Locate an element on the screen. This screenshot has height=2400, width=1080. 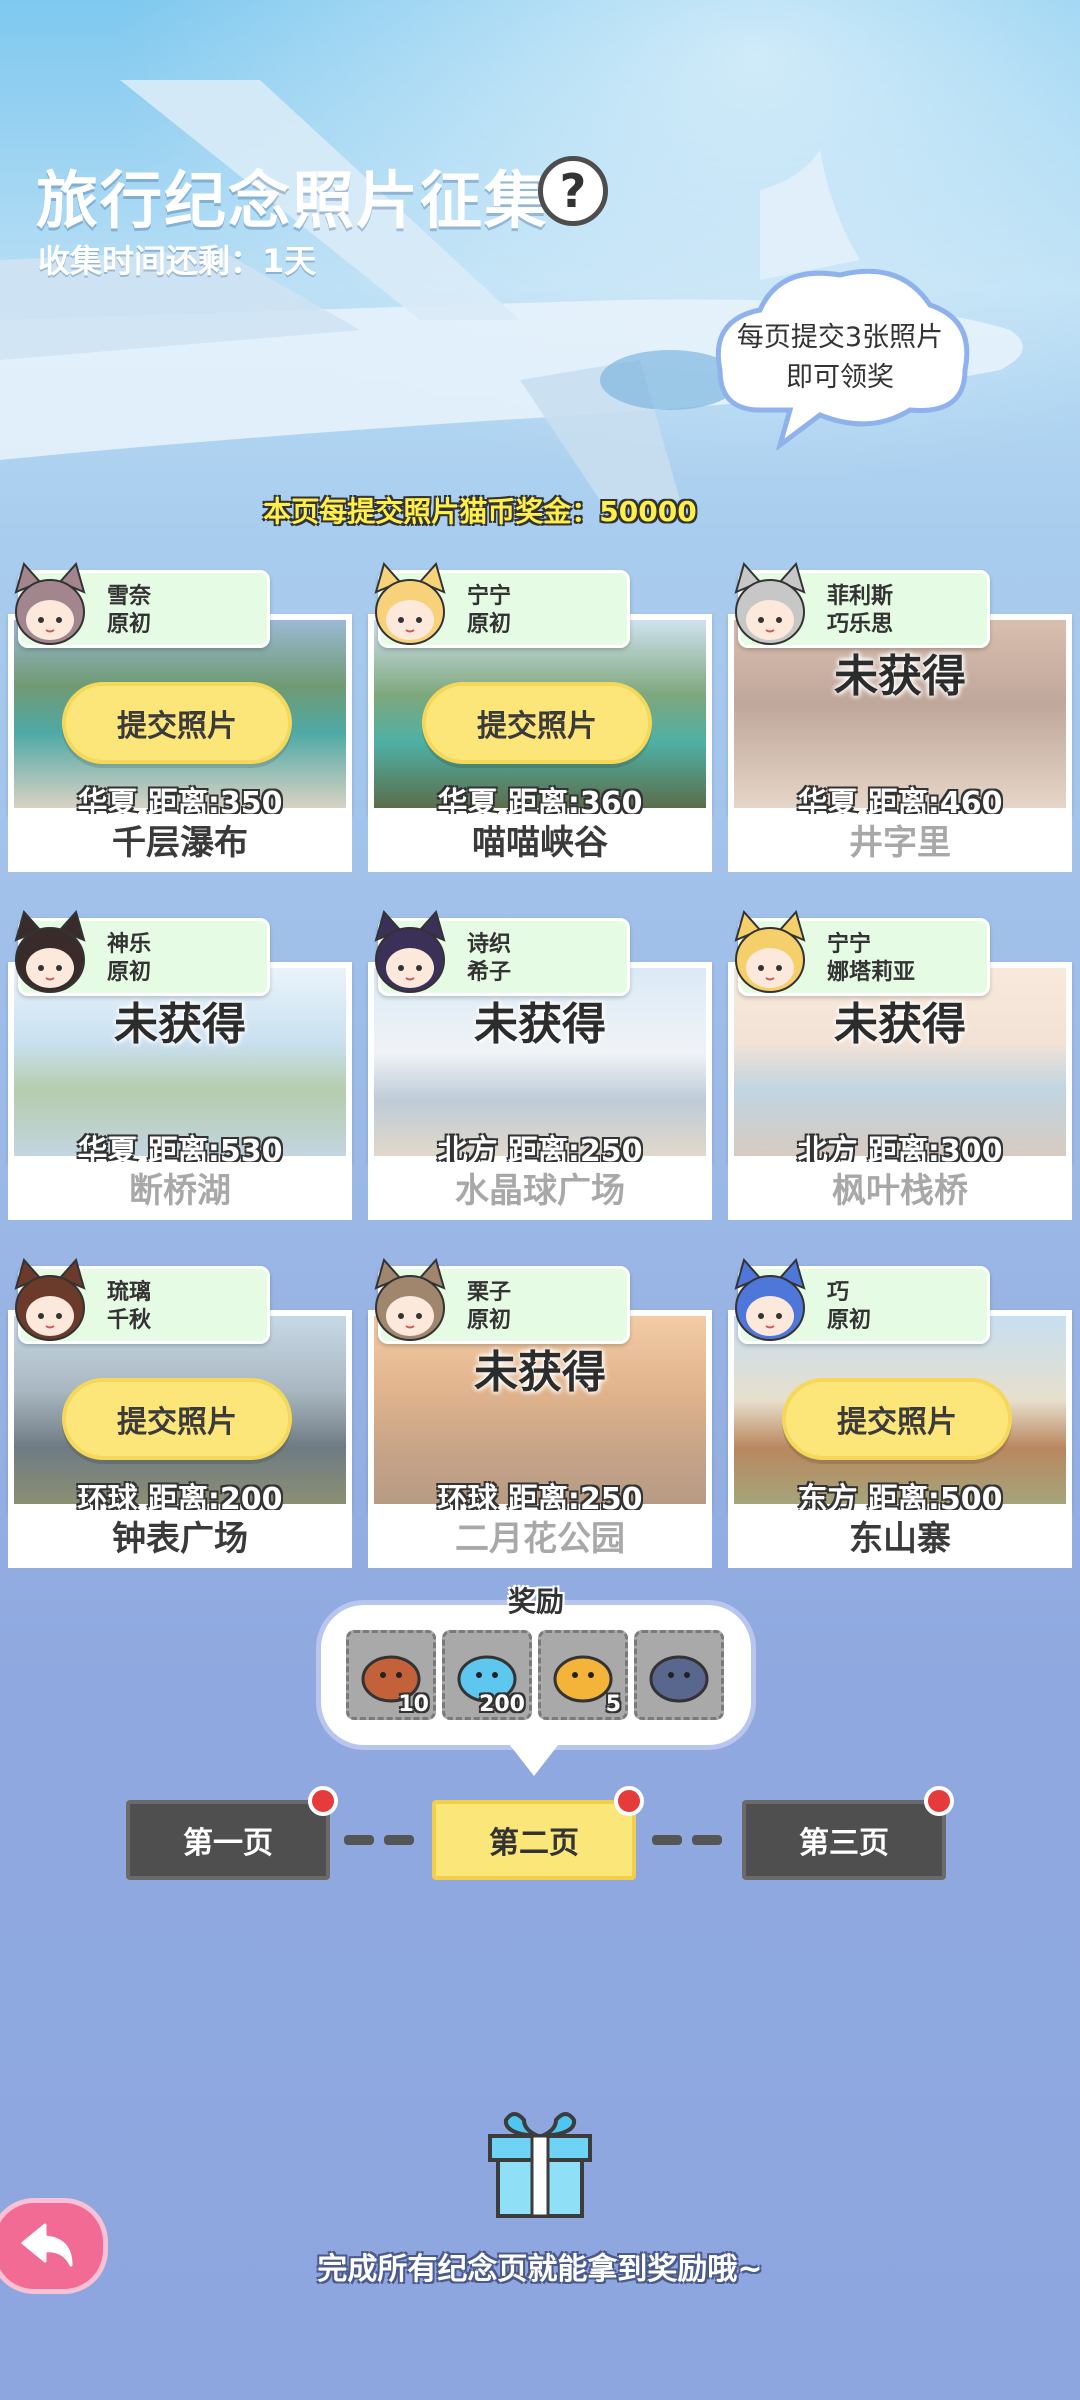
character-names: 栗子 原初 is located at coordinates (489, 1307).